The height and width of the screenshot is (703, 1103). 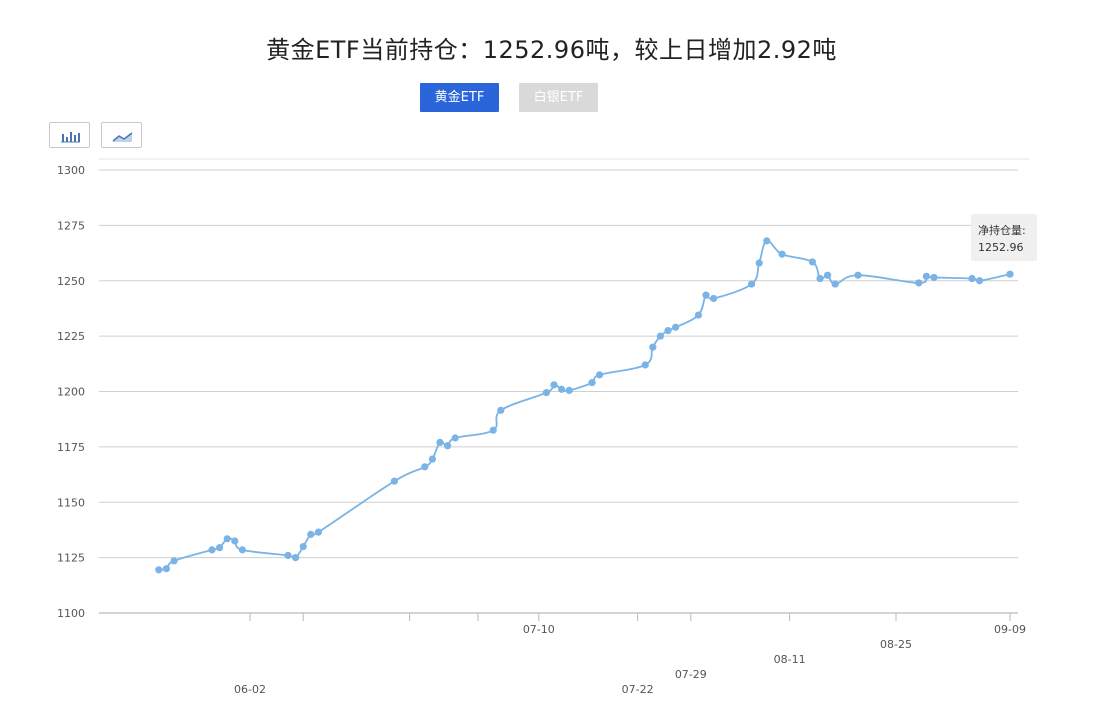 I want to click on x-tick-label: 08-25, so click(x=896, y=644).